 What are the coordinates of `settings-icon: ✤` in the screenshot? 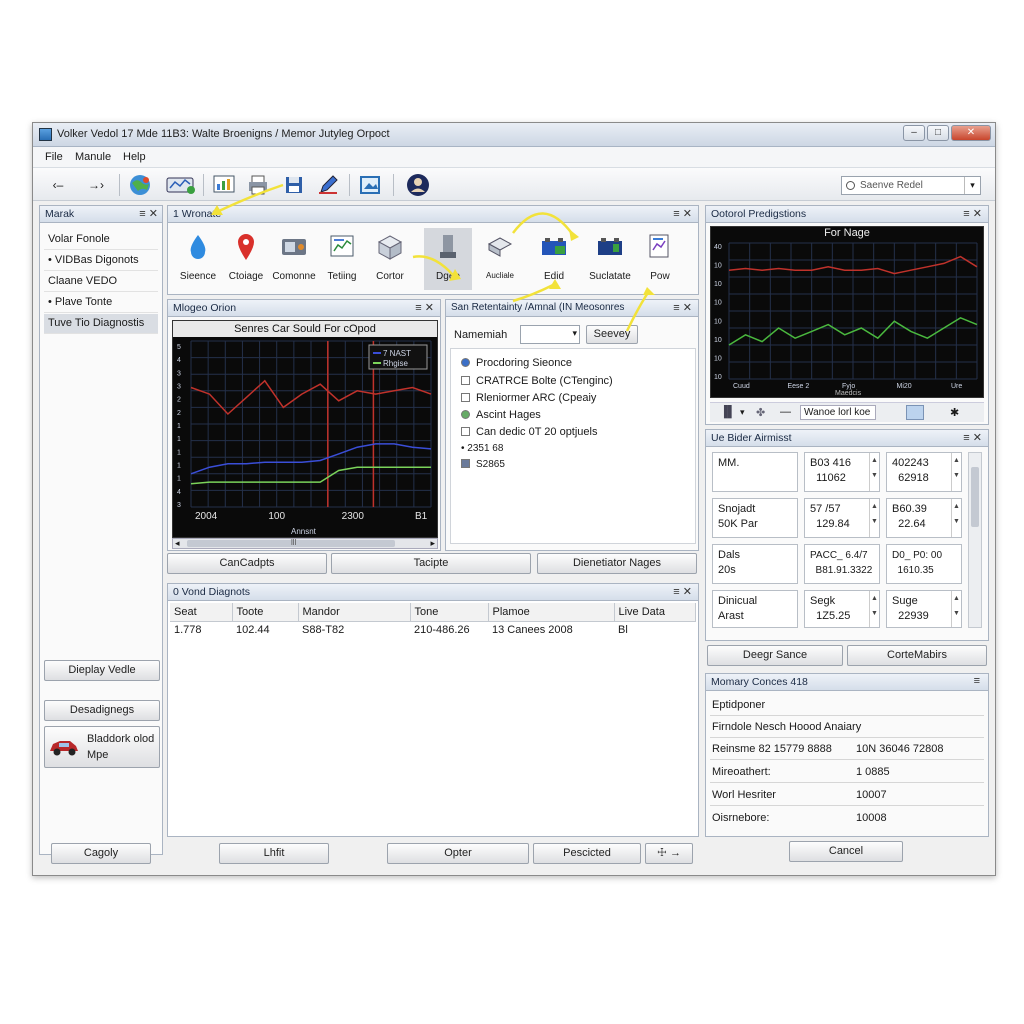 It's located at (760, 412).